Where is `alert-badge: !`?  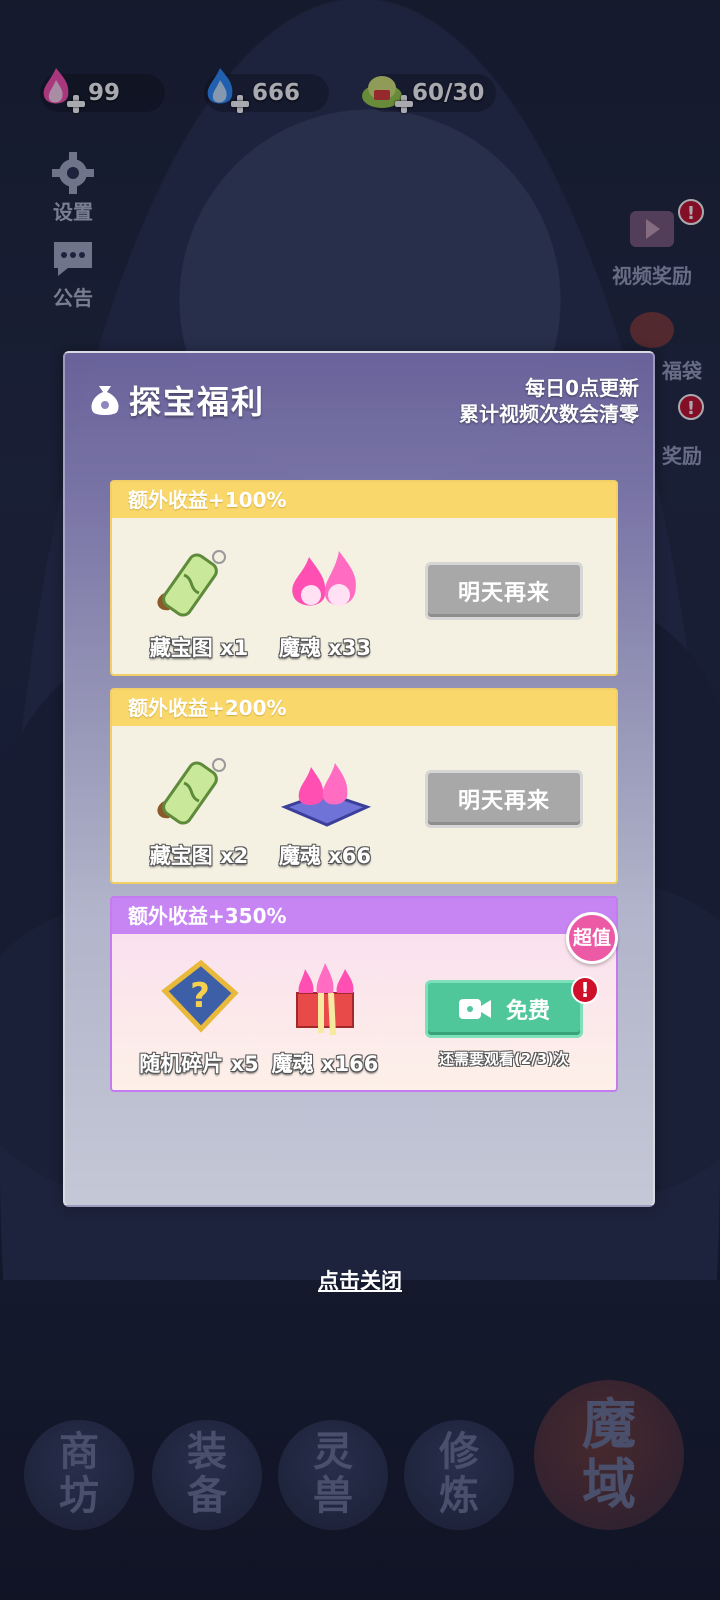 alert-badge: ! is located at coordinates (585, 990).